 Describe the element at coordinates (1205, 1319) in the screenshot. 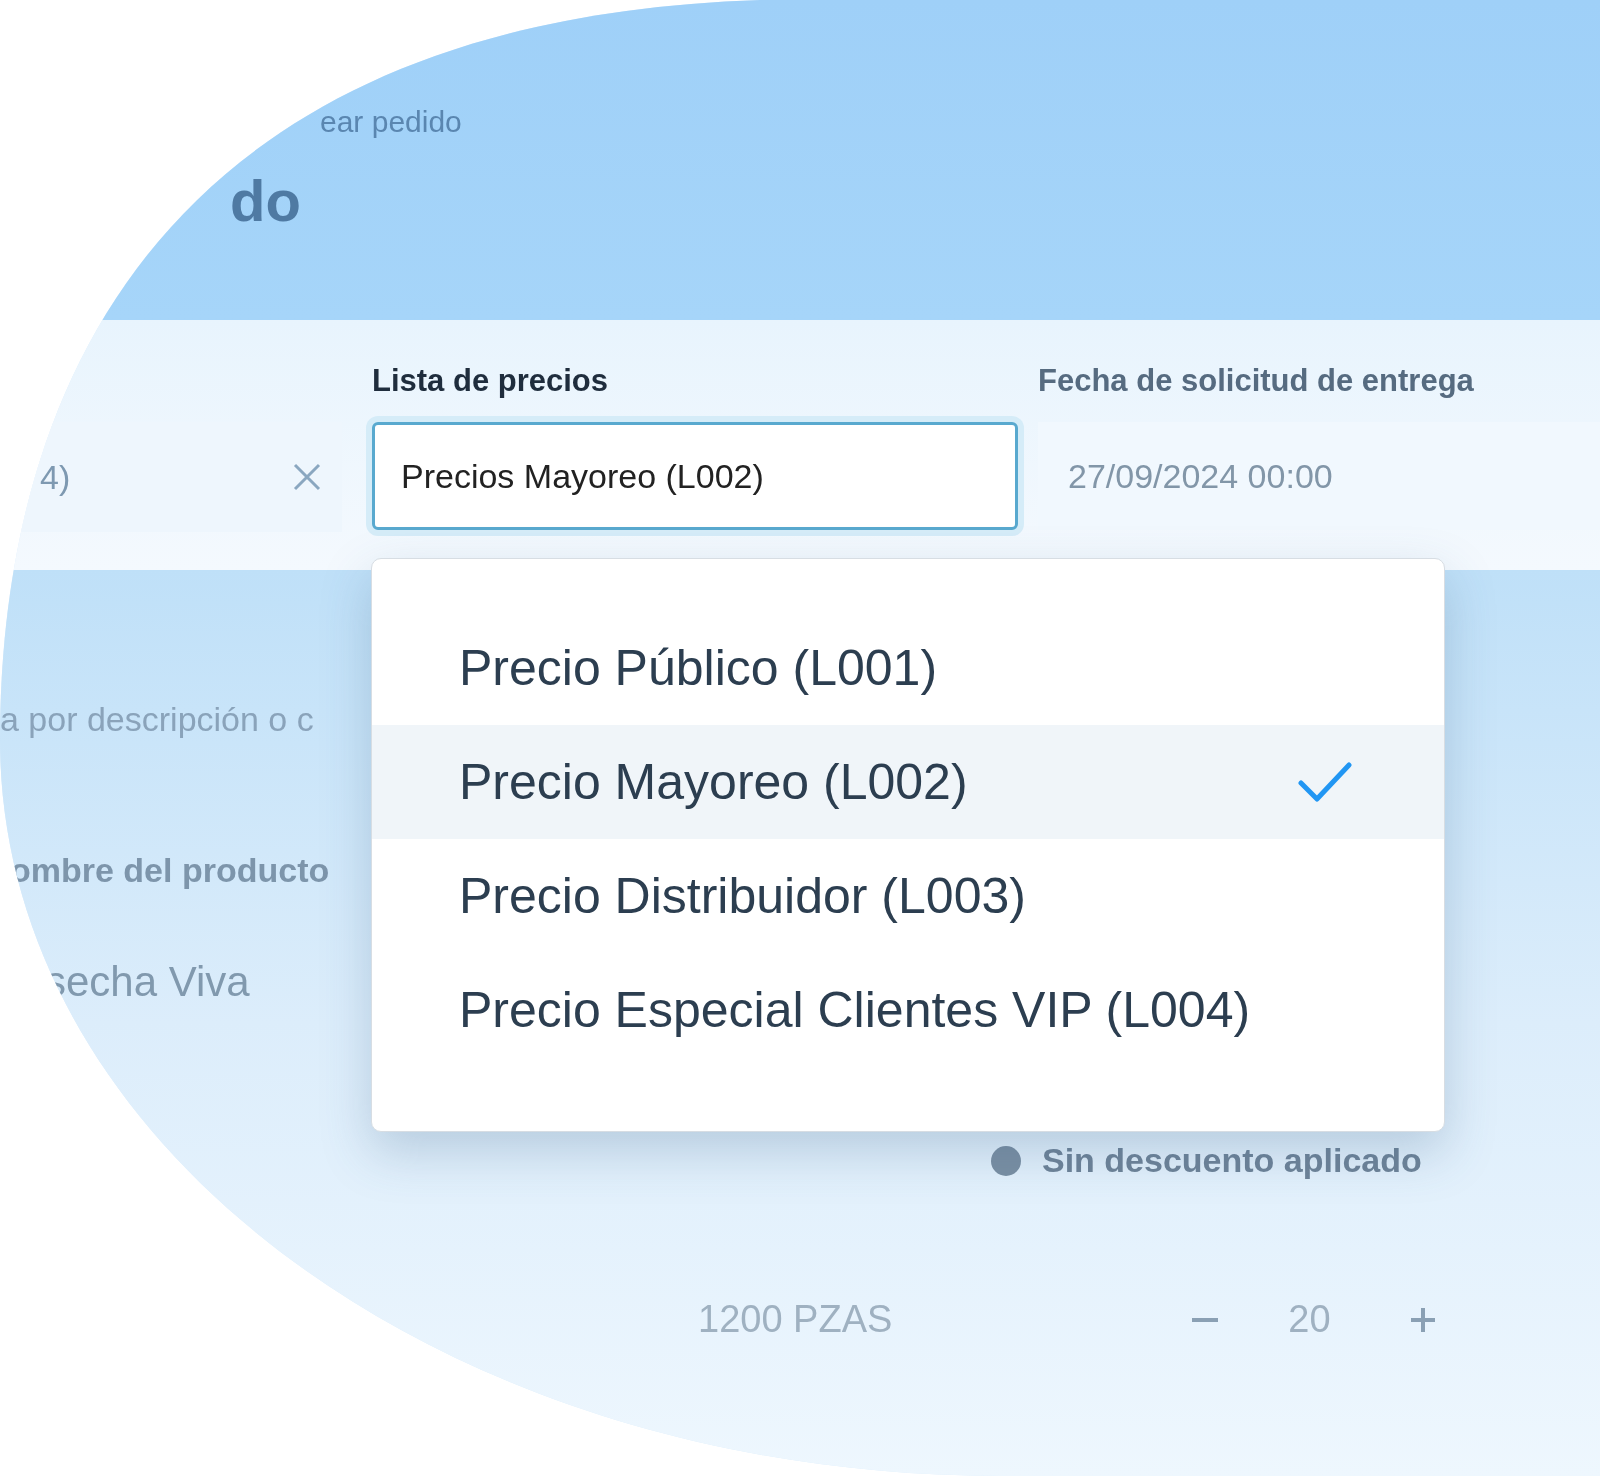

I see `minus-icon` at that location.